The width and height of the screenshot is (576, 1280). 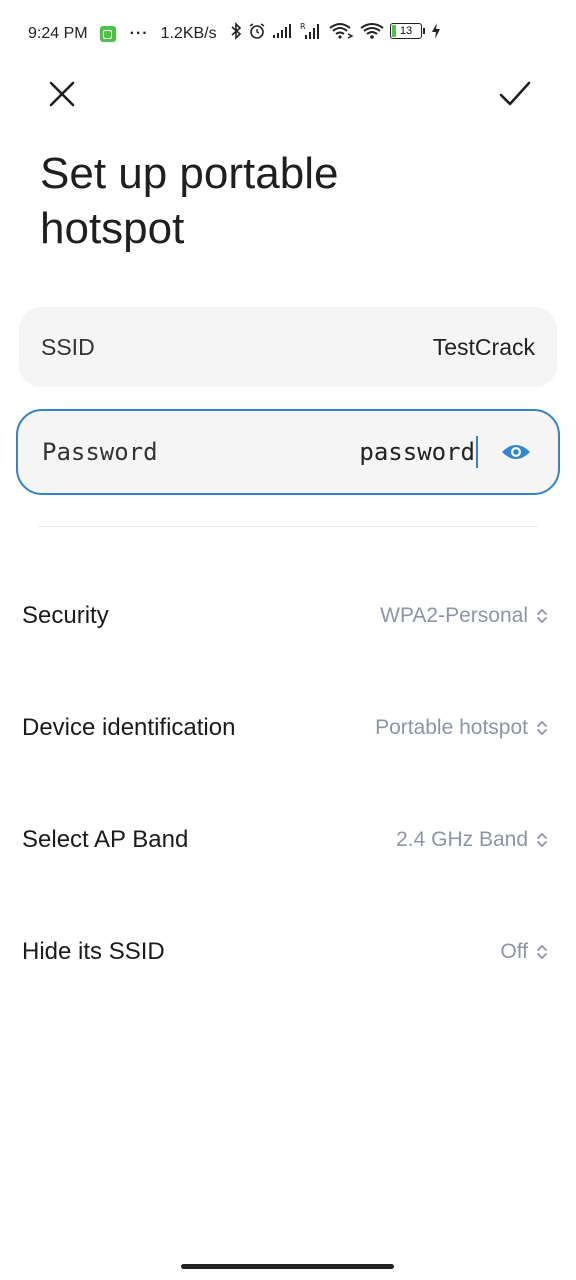 What do you see at coordinates (436, 31) in the screenshot?
I see `charging-icon` at bounding box center [436, 31].